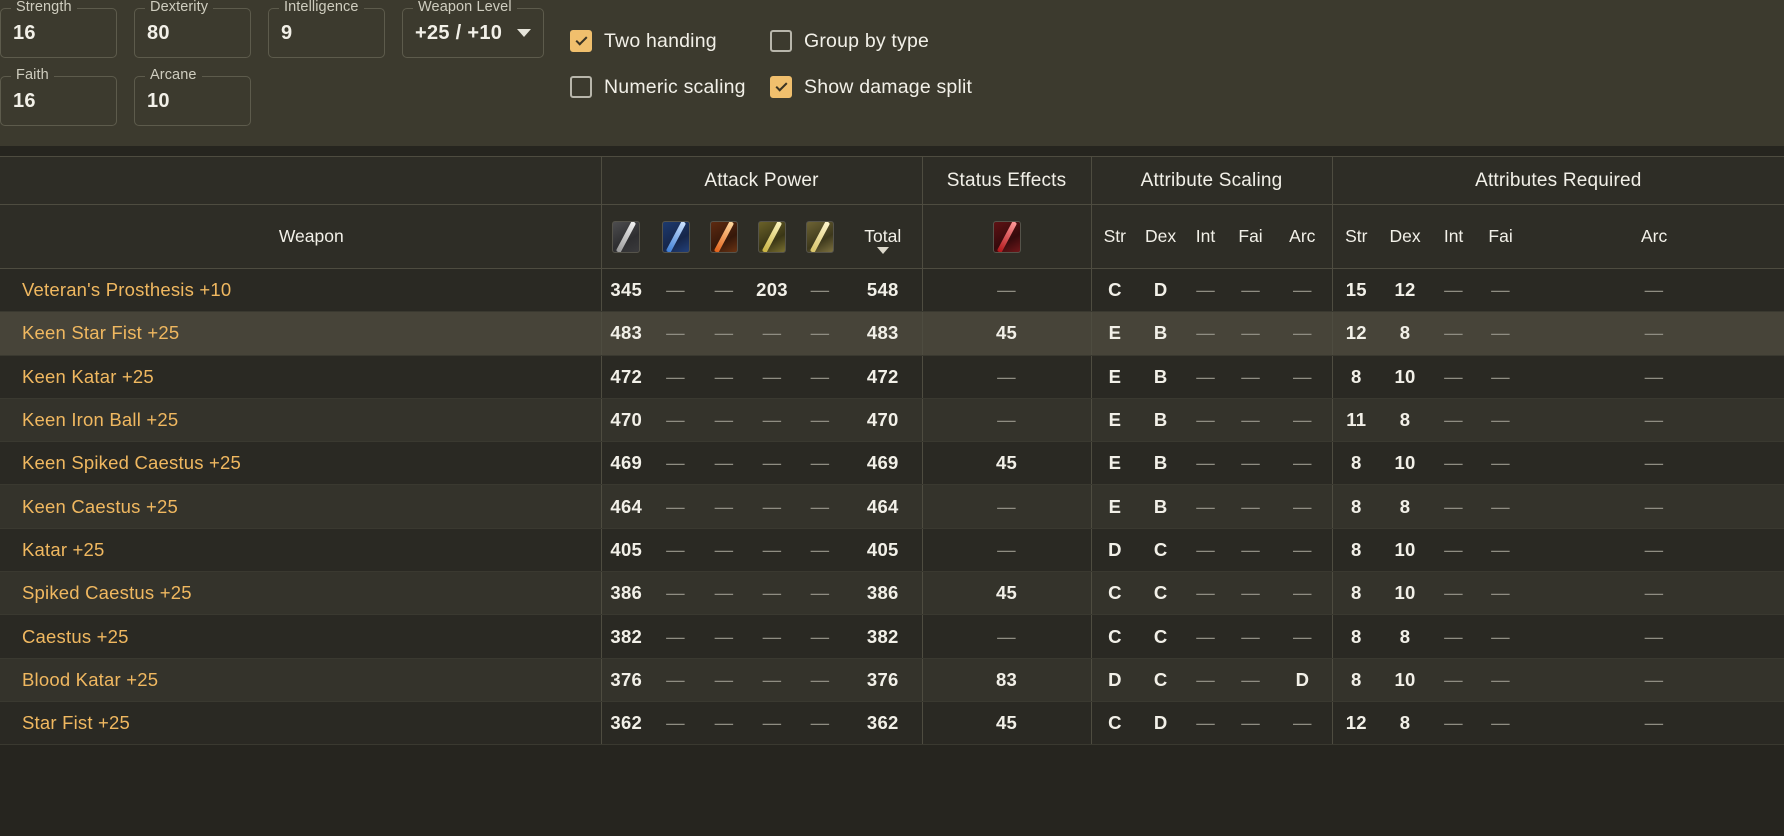 This screenshot has width=1784, height=836. I want to click on table-row: Caestus +25 382— — — —382— C C — — —8 8— — —, so click(892, 636).